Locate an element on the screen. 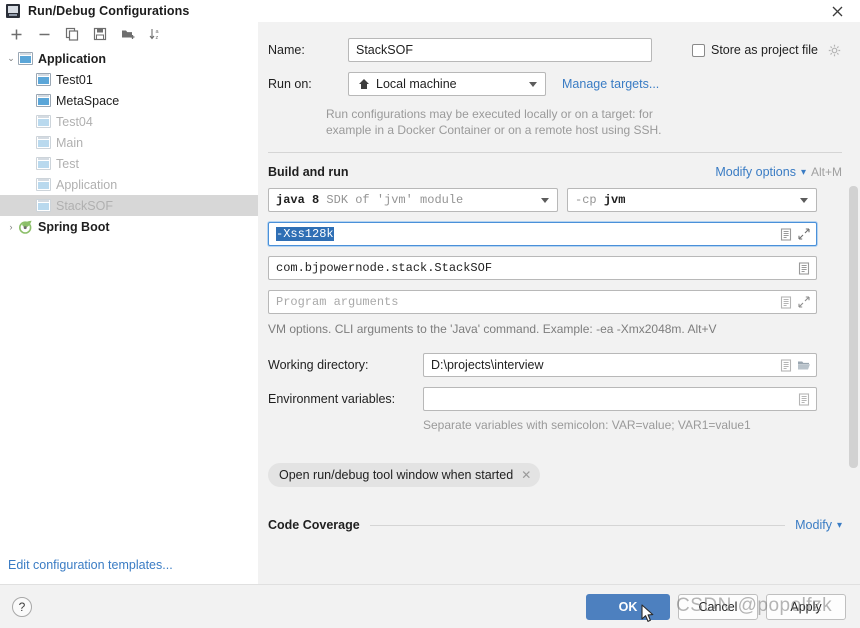 The width and height of the screenshot is (860, 628). working-directory-value: D:\projects\interview is located at coordinates (487, 365).